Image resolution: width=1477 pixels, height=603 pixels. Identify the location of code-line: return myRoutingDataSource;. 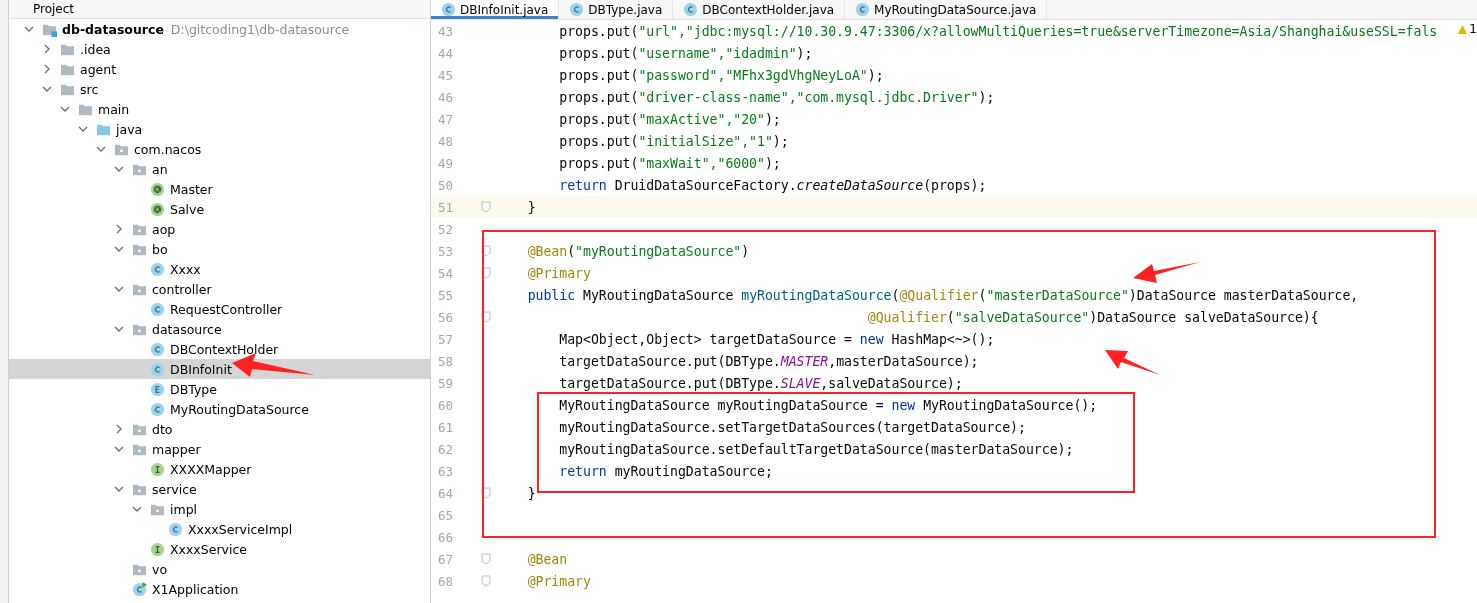
(665, 471).